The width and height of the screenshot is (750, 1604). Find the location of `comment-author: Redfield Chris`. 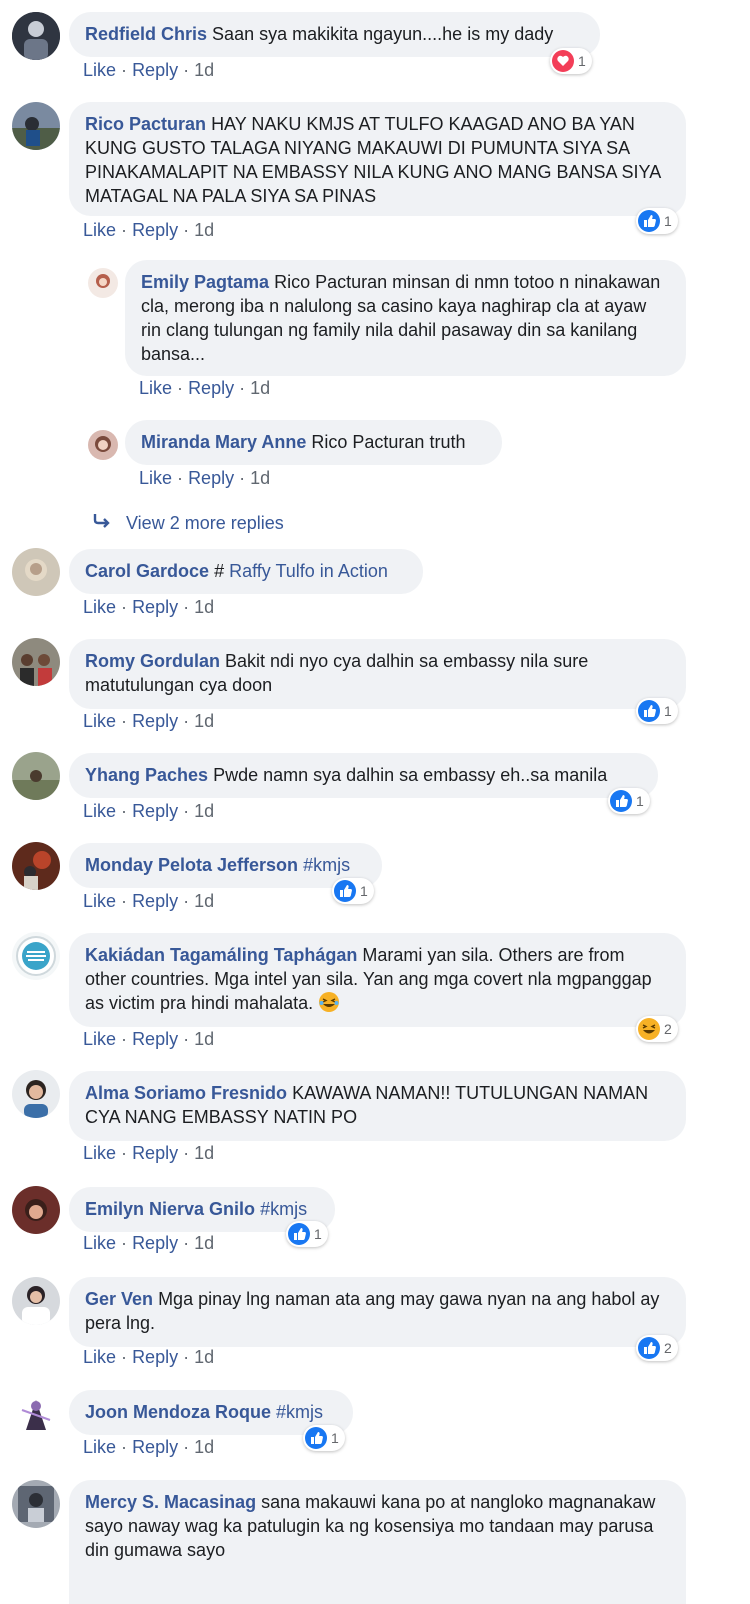

comment-author: Redfield Chris is located at coordinates (146, 34).